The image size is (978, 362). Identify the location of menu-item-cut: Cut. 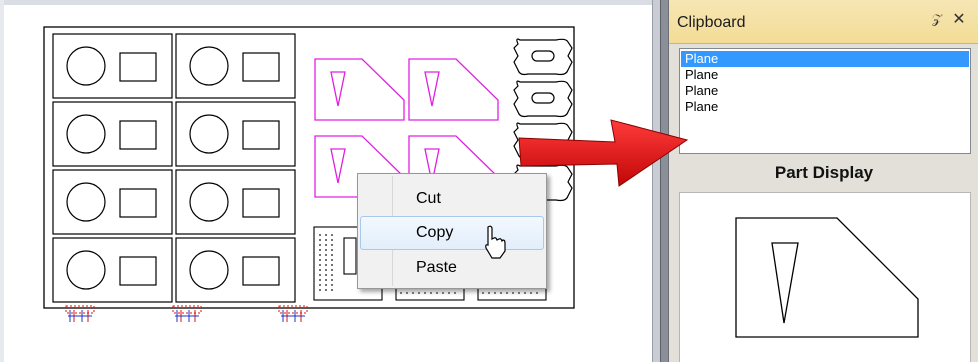
(452, 199).